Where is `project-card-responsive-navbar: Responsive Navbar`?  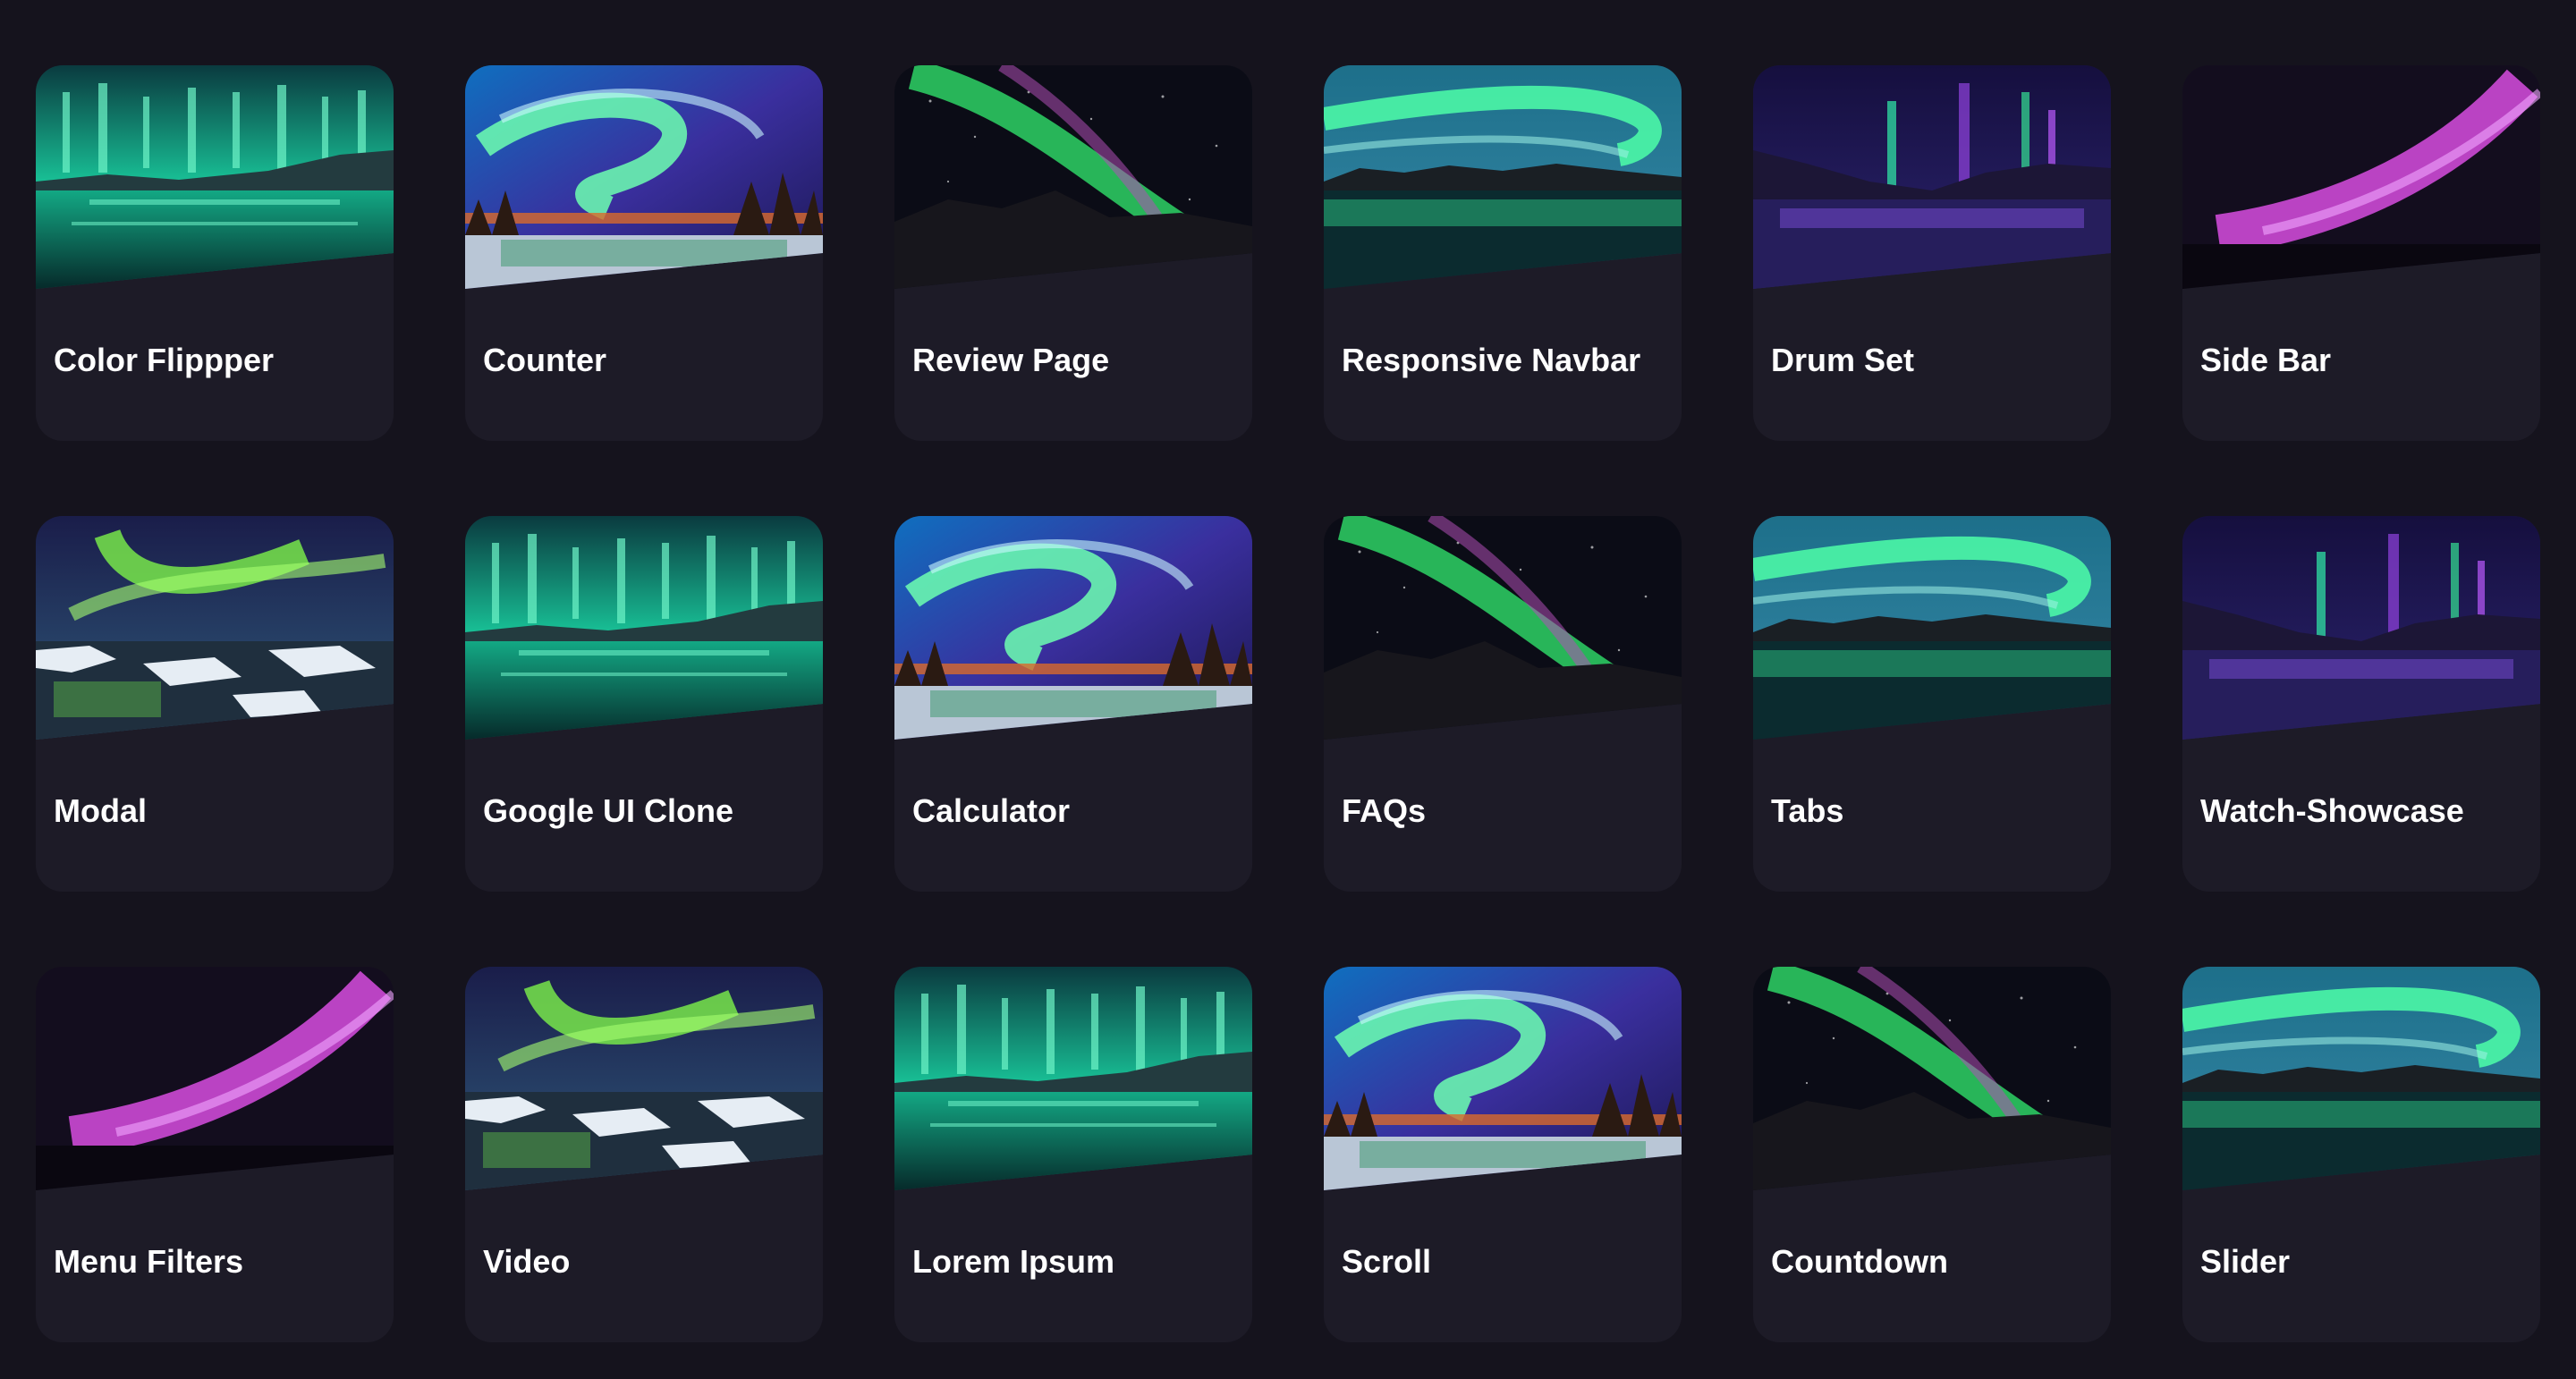 project-card-responsive-navbar: Responsive Navbar is located at coordinates (1503, 253).